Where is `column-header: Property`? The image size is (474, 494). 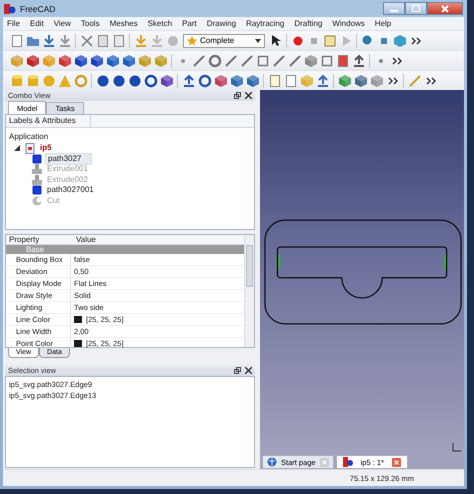 column-header: Property is located at coordinates (39, 239).